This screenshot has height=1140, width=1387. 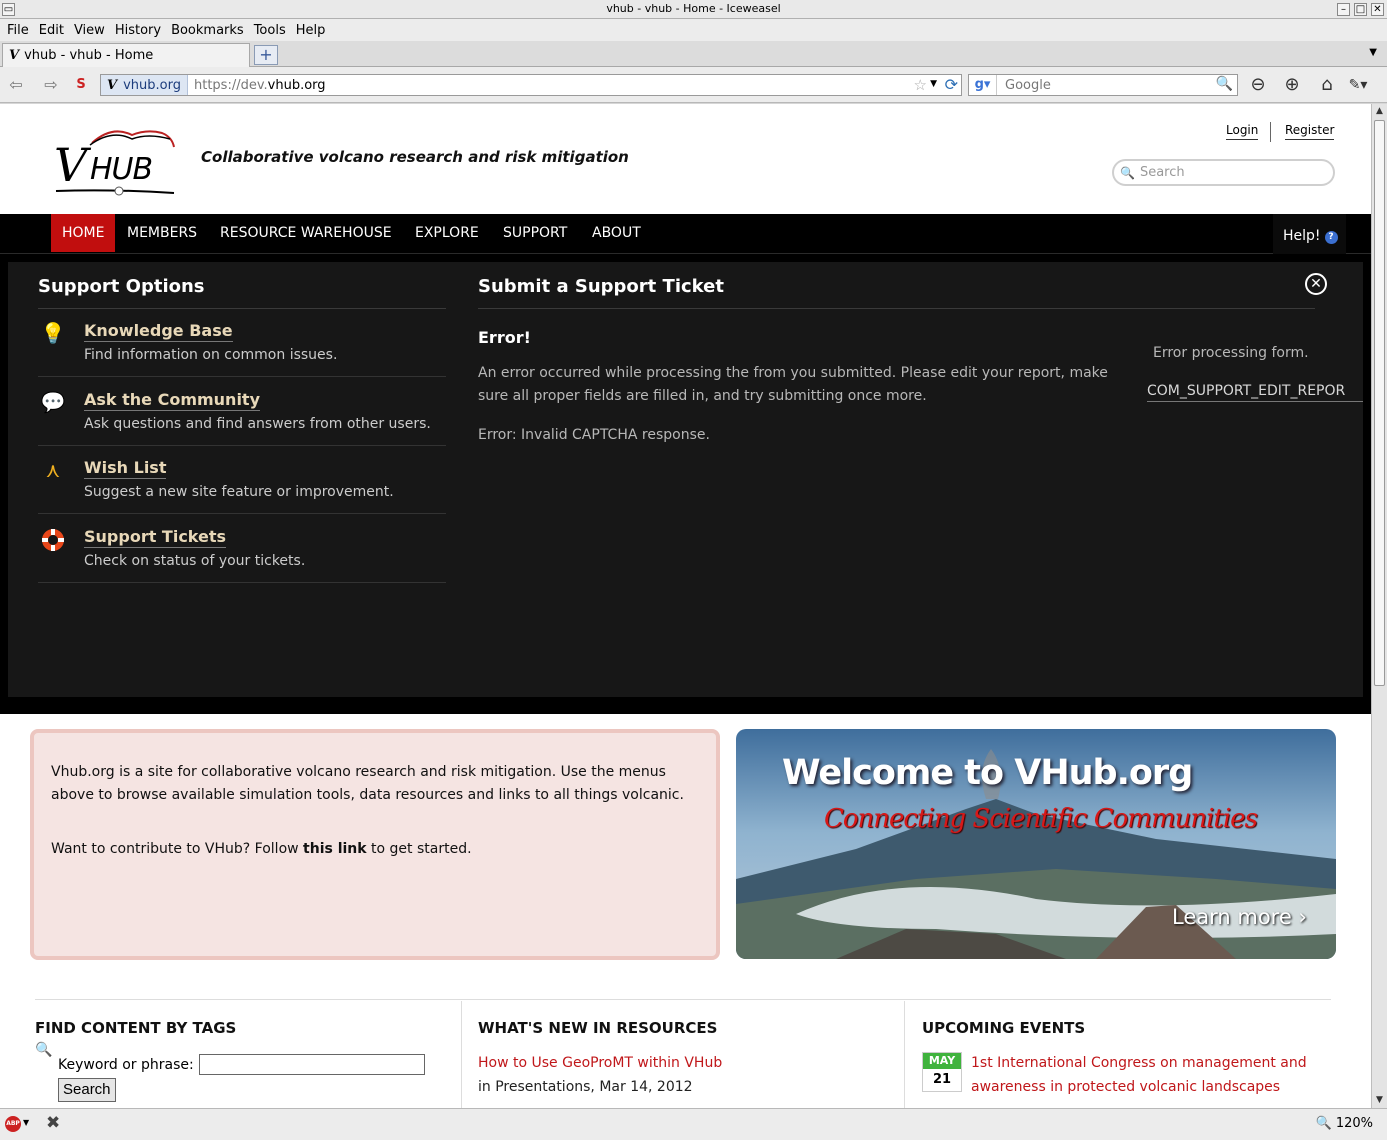 I want to click on zoom-in-icon: ⊕, so click(x=1292, y=85).